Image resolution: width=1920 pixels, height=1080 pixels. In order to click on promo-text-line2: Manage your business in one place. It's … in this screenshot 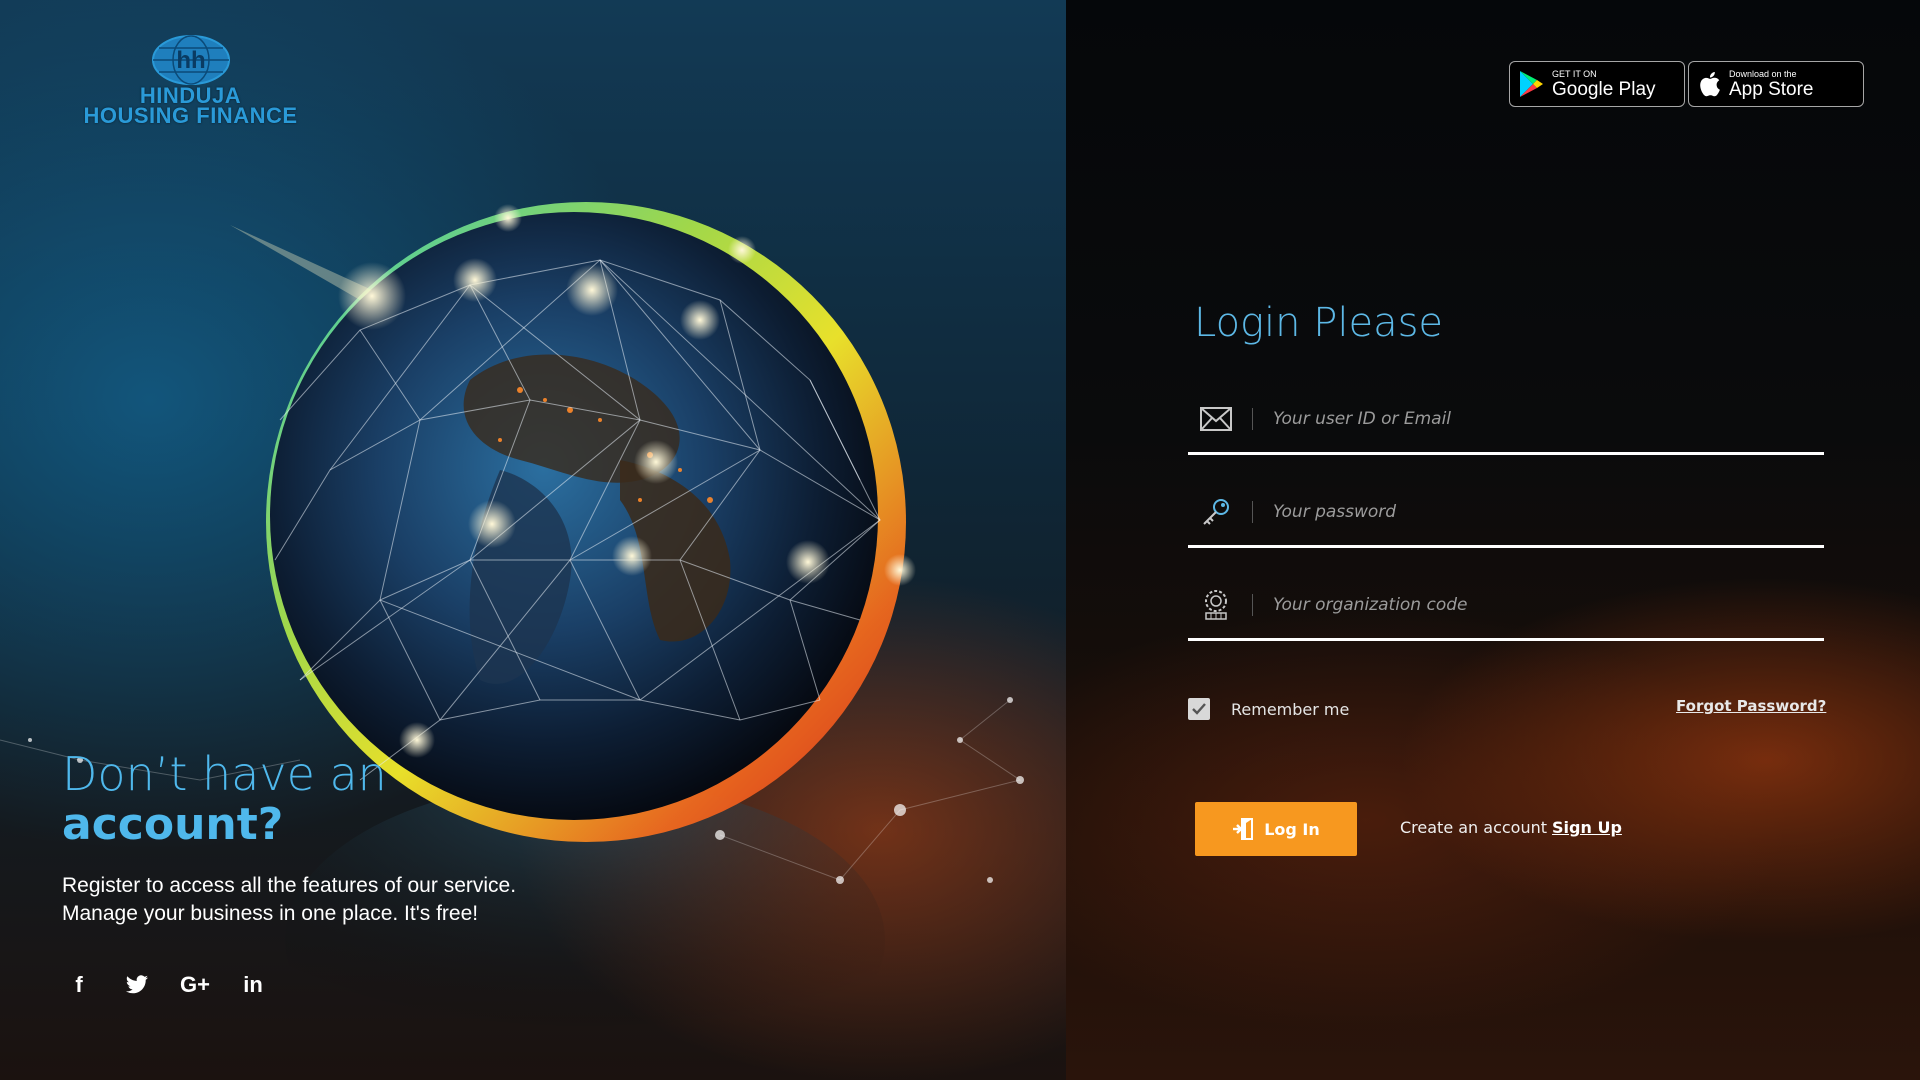, I will do `click(270, 913)`.